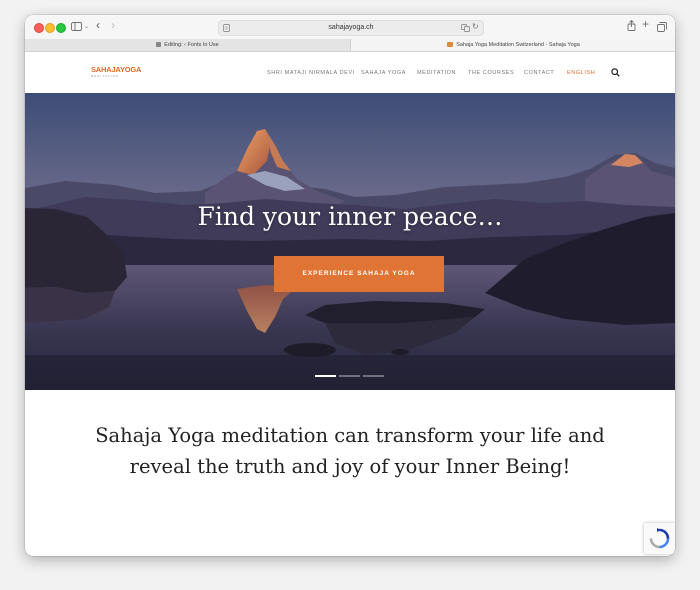 Image resolution: width=700 pixels, height=590 pixels. What do you see at coordinates (50, 28) in the screenshot?
I see `minimize-window-button` at bounding box center [50, 28].